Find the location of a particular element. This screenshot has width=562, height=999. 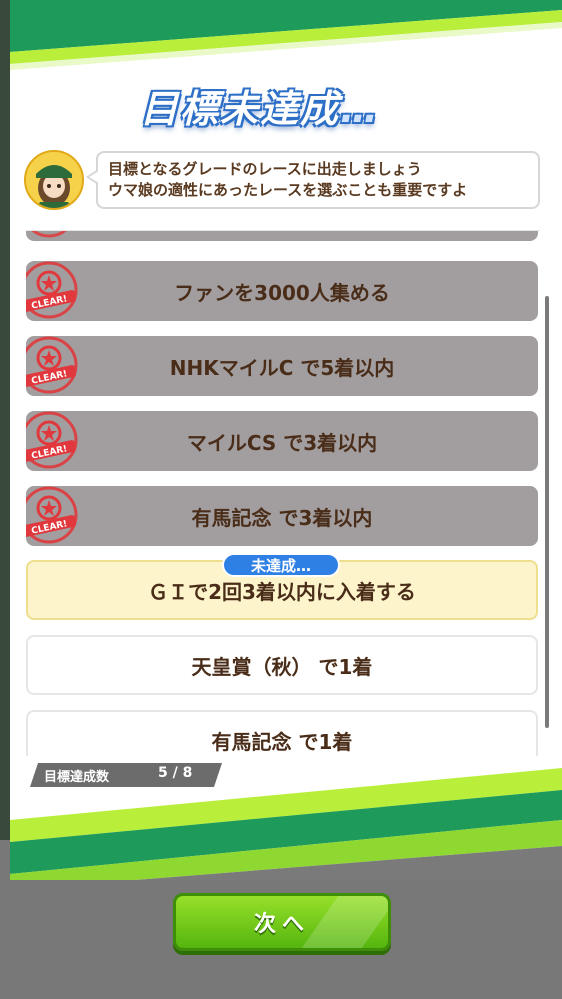

objective-label: 天皇賞（秋） で1着 is located at coordinates (282, 666).